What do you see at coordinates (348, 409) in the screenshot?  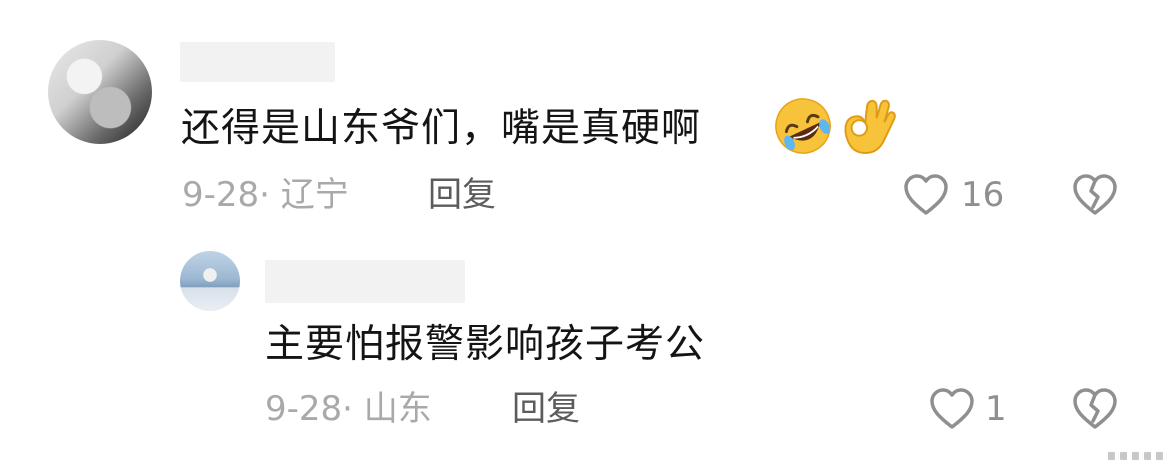 I see `comment-date-location: 9-28· 山东` at bounding box center [348, 409].